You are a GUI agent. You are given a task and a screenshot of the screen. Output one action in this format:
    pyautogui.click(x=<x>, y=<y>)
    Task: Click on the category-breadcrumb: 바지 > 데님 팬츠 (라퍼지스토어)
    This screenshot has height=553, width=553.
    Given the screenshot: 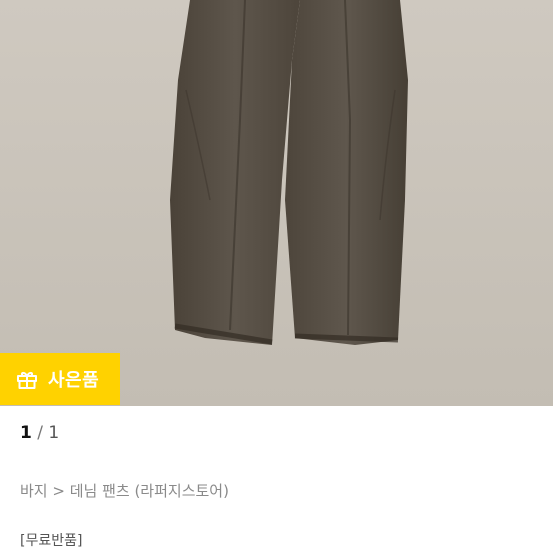 What is the action you would take?
    pyautogui.click(x=124, y=490)
    